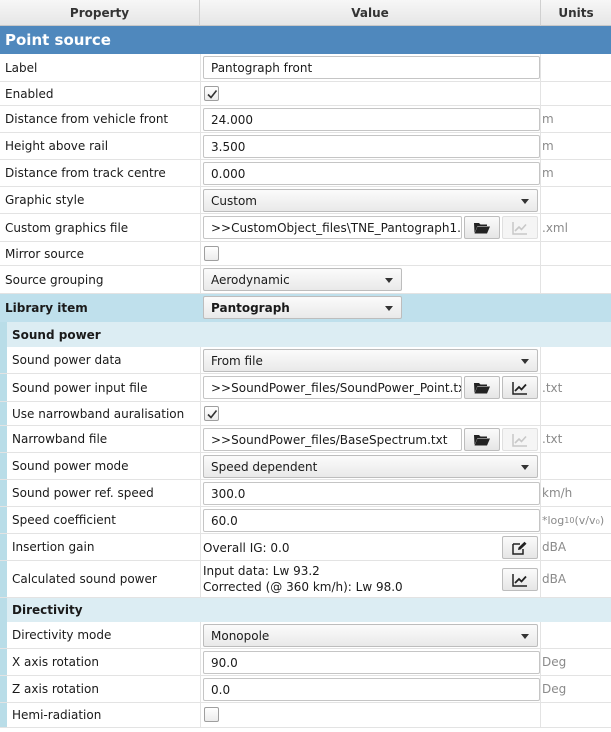 The width and height of the screenshot is (611, 732). I want to click on distance-front-input: 24.000, so click(371, 119).